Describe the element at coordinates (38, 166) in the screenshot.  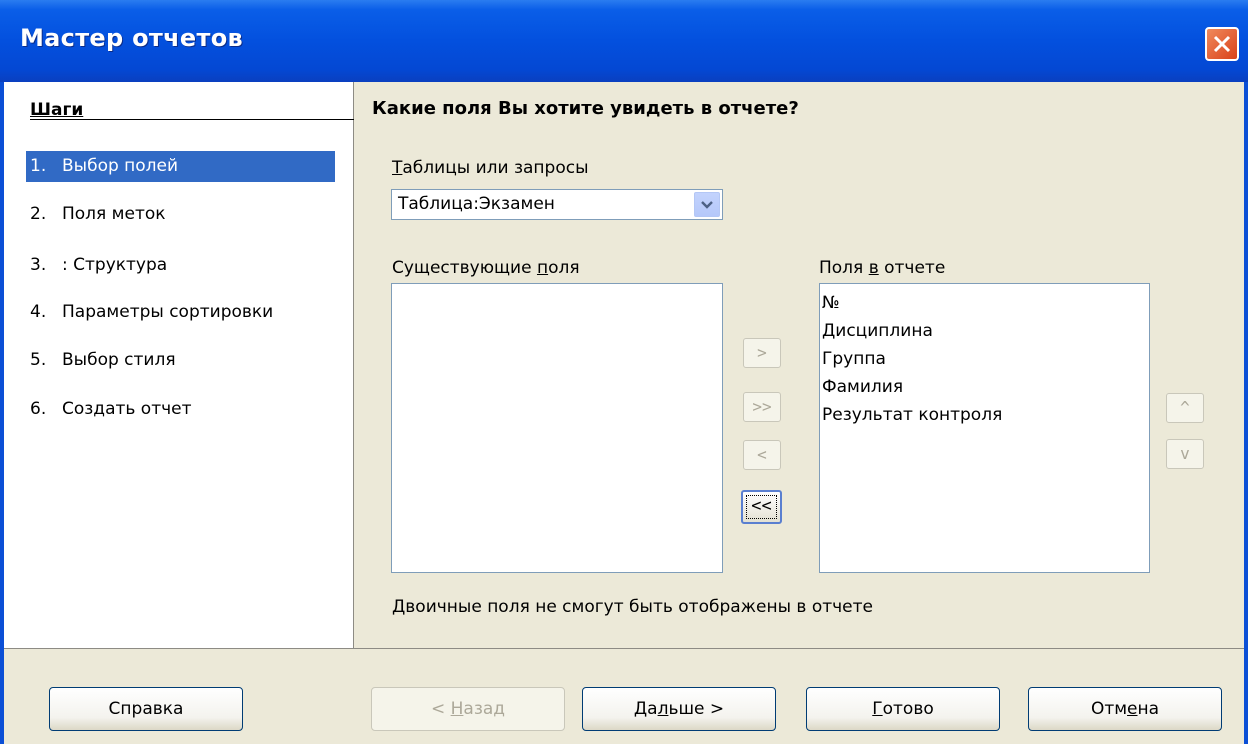
I see `step-number: 1.` at that location.